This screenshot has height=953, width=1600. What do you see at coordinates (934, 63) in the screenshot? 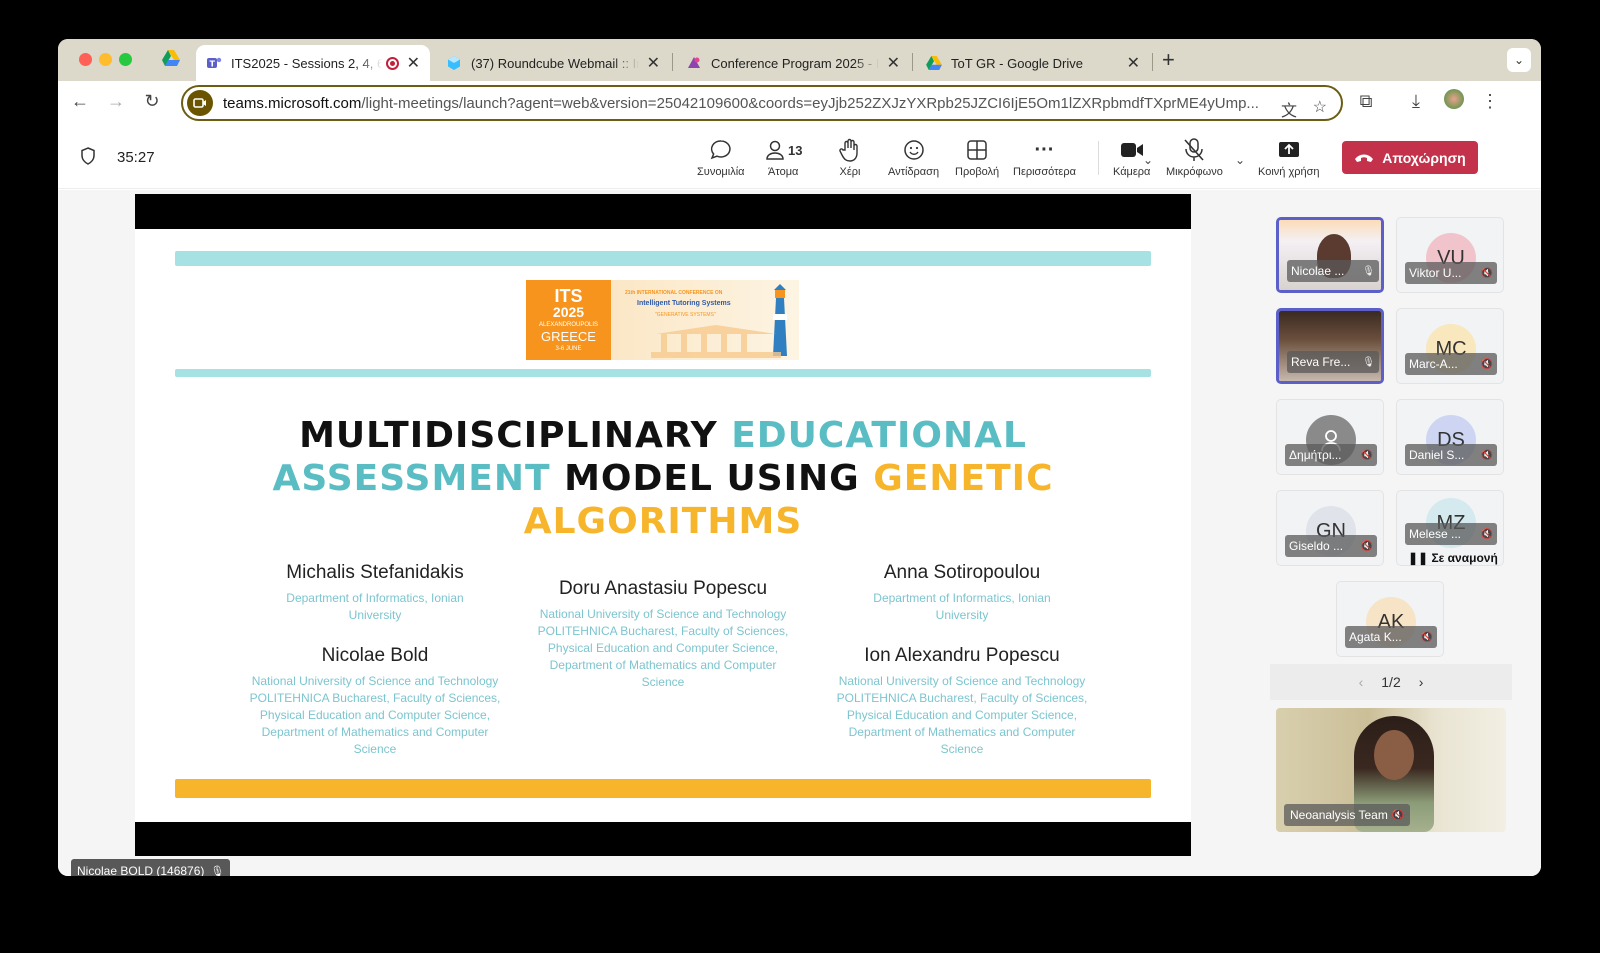
I see `google-drive-icon` at bounding box center [934, 63].